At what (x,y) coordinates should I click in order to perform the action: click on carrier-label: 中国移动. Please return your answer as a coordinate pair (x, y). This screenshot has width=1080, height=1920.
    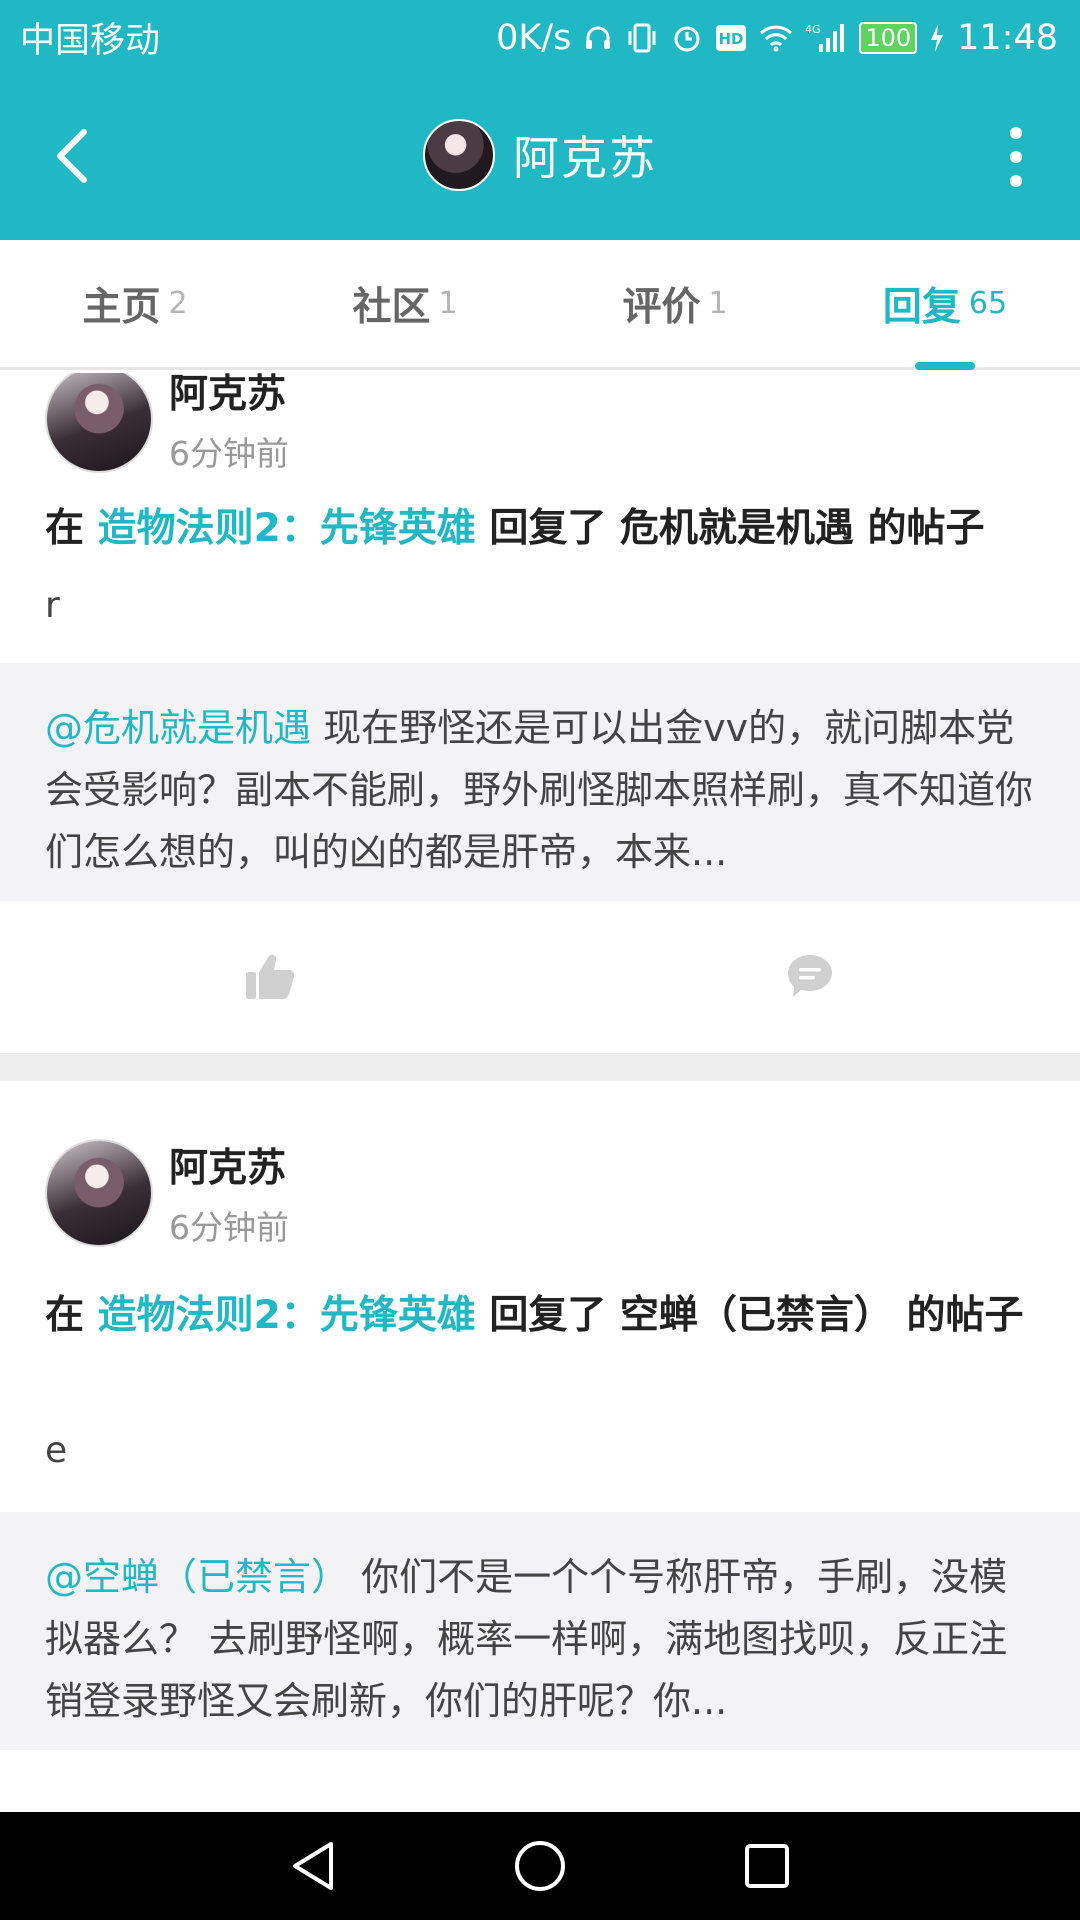
    Looking at the image, I should click on (90, 41).